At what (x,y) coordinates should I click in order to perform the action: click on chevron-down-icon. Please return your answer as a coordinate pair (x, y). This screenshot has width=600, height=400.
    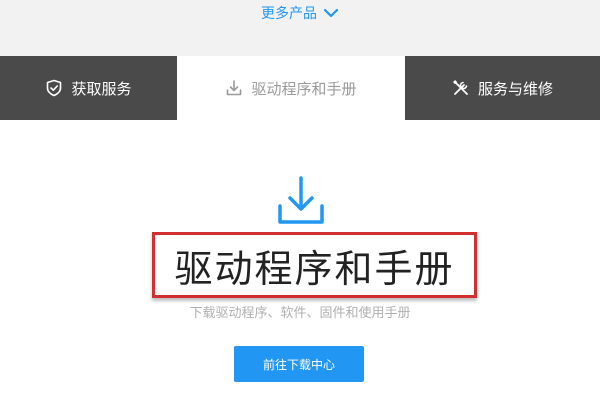
    Looking at the image, I should click on (331, 13).